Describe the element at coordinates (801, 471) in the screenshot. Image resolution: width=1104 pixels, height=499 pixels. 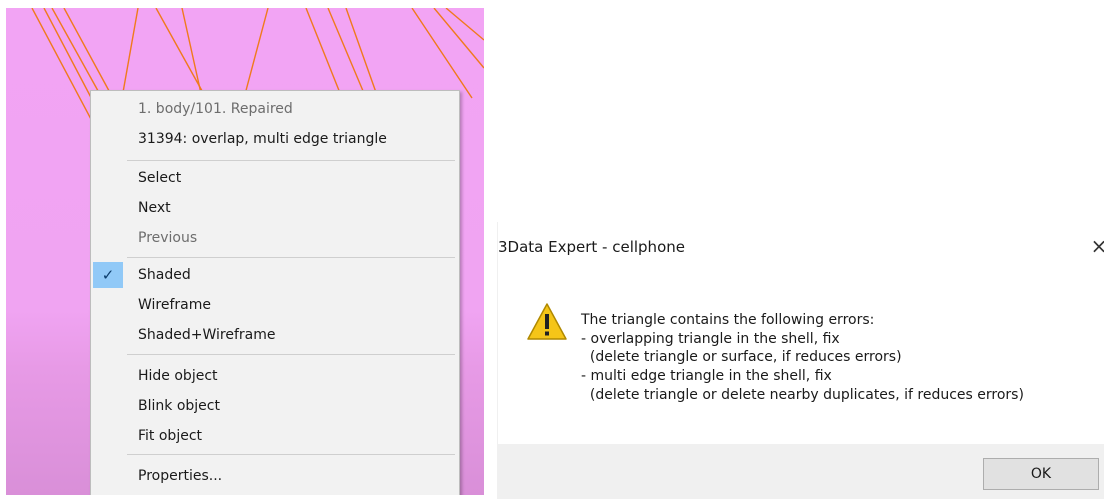
I see `dialog-footer: OK` at that location.